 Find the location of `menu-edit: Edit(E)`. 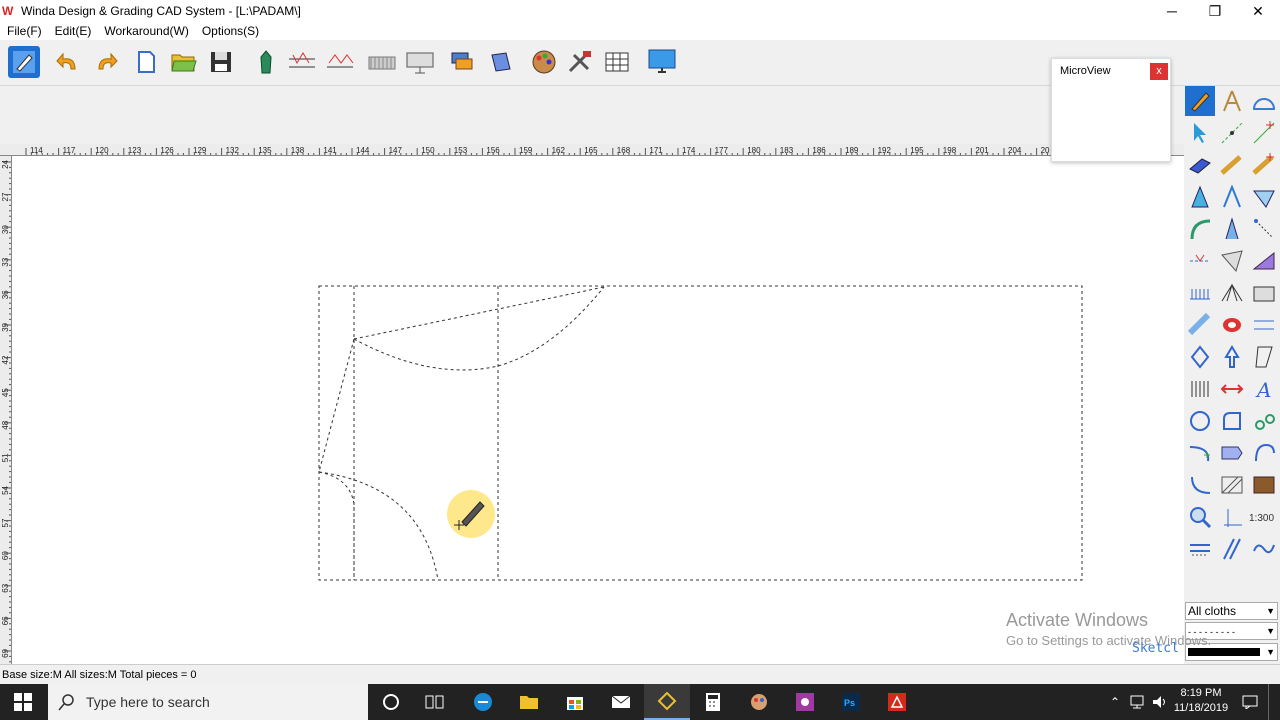

menu-edit: Edit(E) is located at coordinates (73, 31).